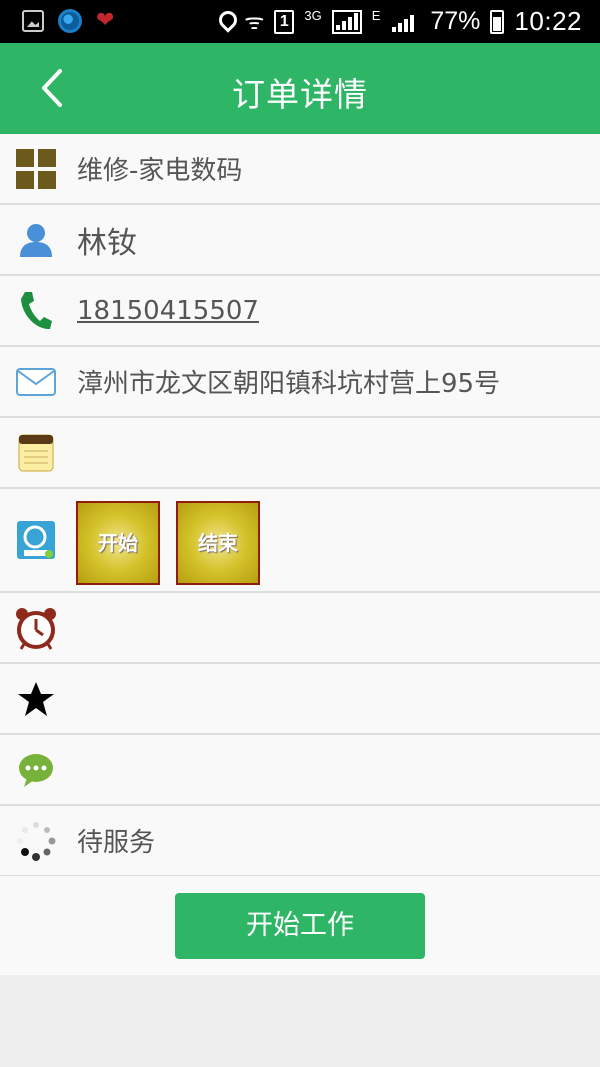 The image size is (600, 1067). I want to click on person-icon, so click(36, 240).